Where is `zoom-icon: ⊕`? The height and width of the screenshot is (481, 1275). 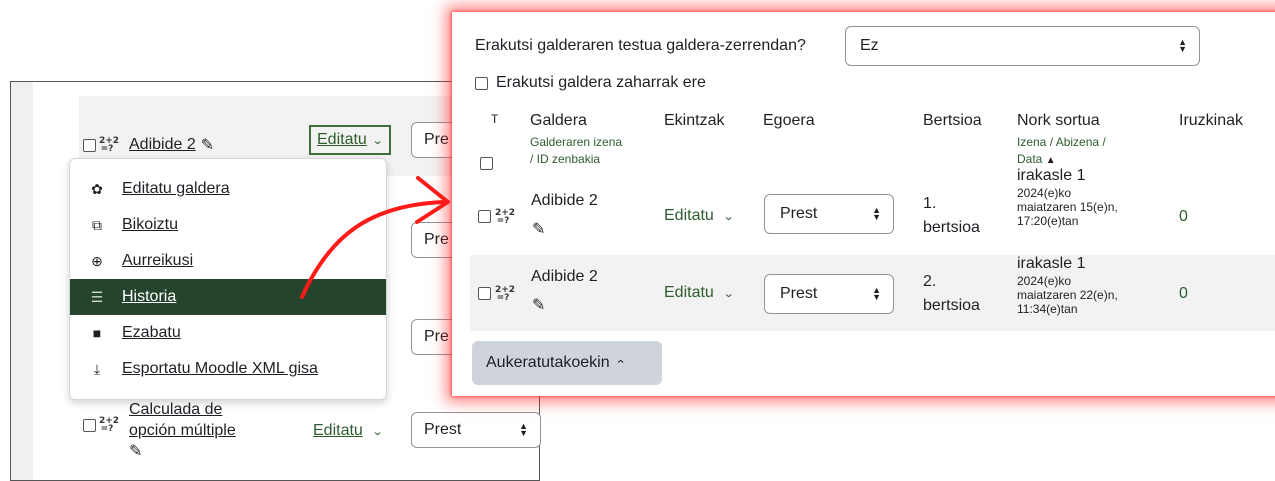 zoom-icon: ⊕ is located at coordinates (97, 260).